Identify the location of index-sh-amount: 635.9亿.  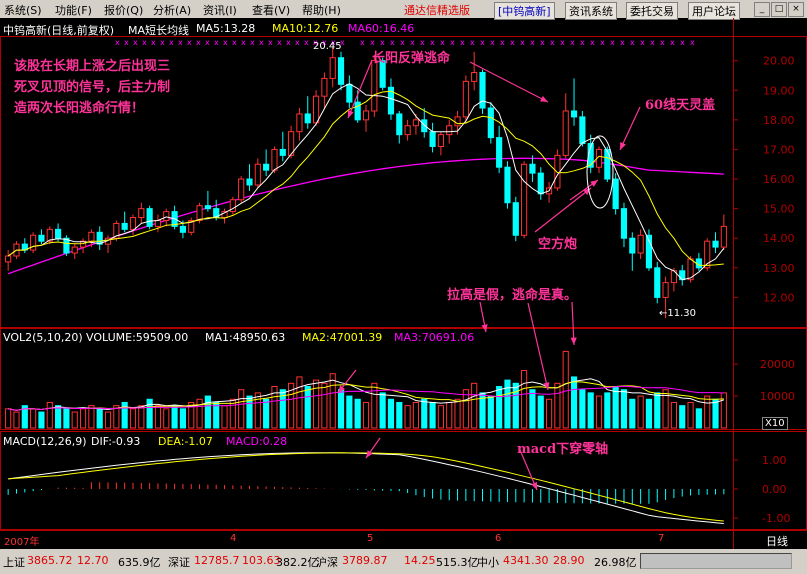
(139, 562).